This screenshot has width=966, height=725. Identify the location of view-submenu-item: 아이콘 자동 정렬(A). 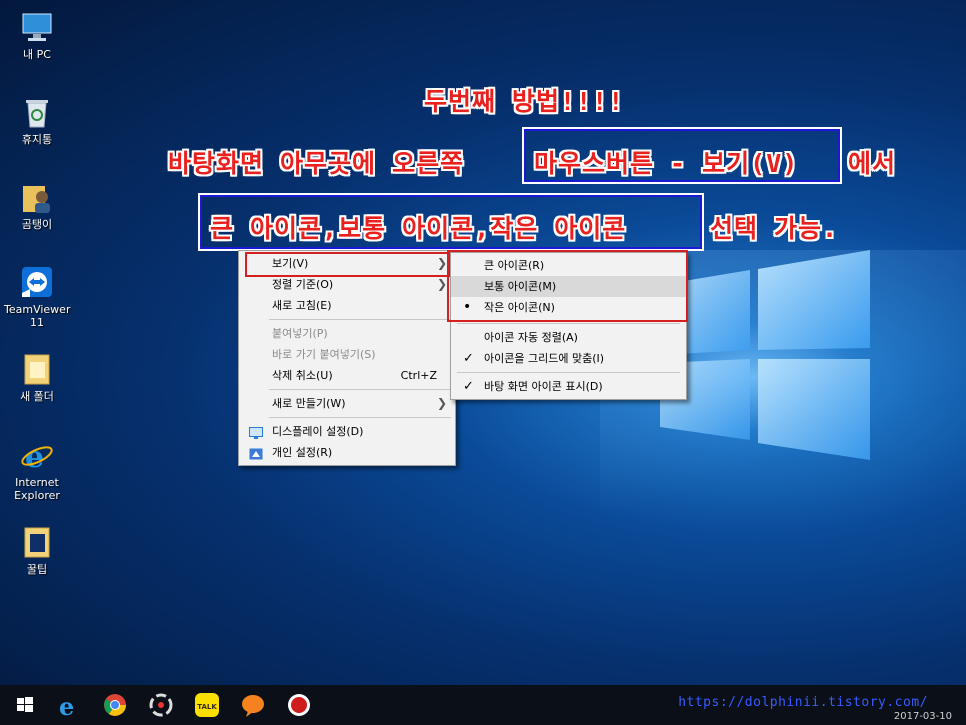
(568, 337).